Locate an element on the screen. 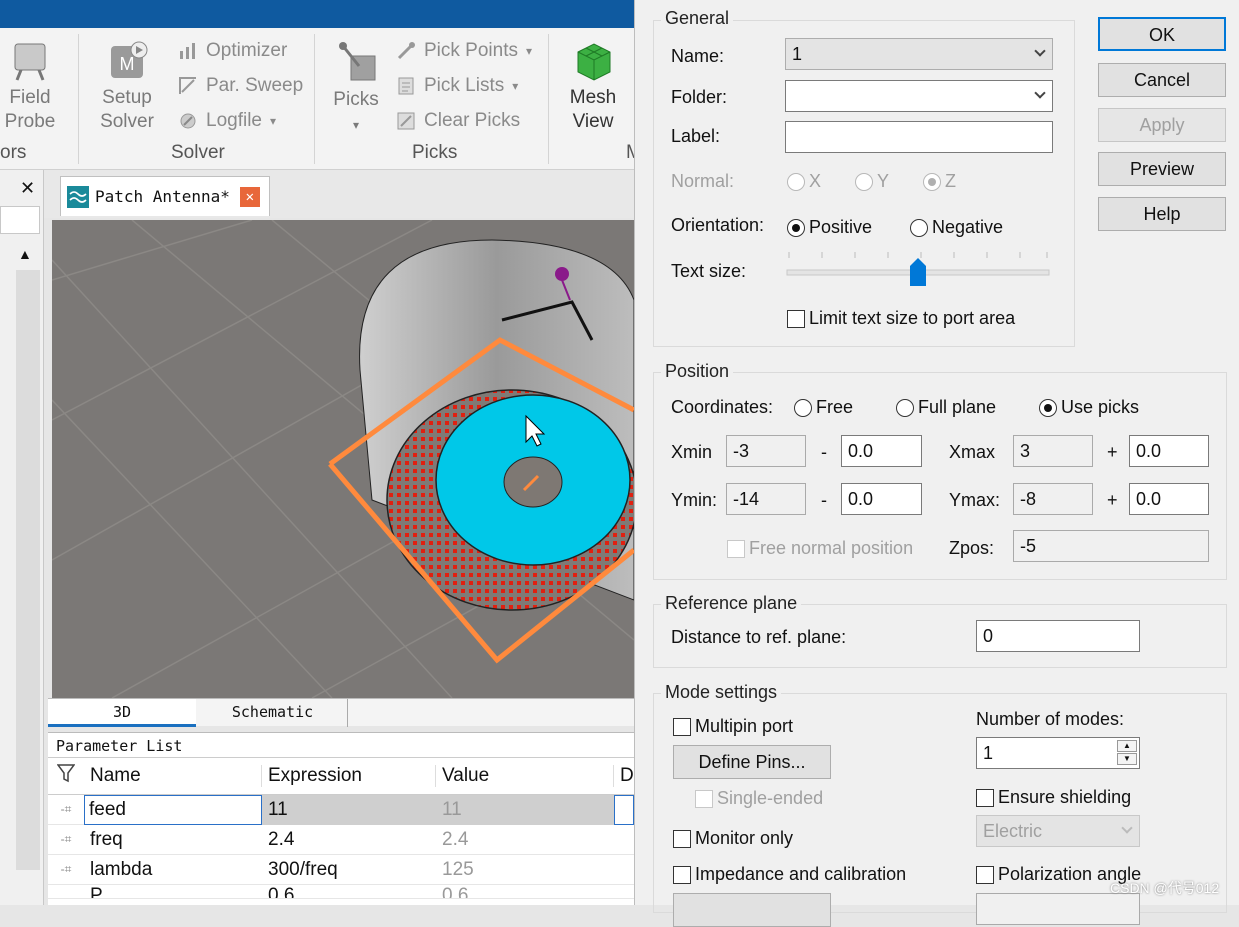  param-expression-cell: 2.4 is located at coordinates (349, 840).